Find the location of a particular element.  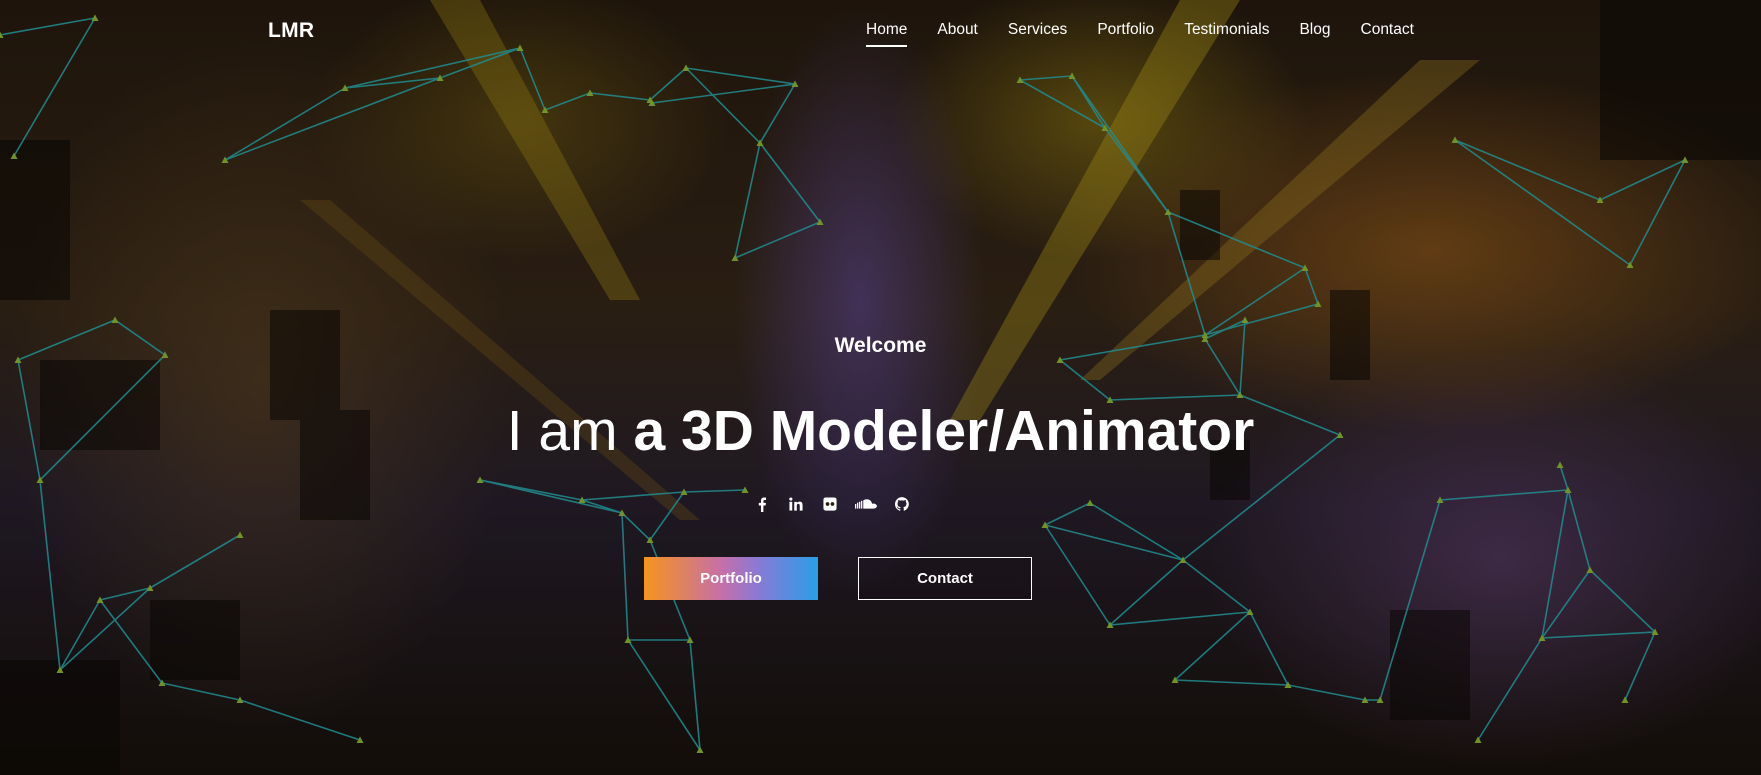

portfolio-button: Portfolio is located at coordinates (731, 578).